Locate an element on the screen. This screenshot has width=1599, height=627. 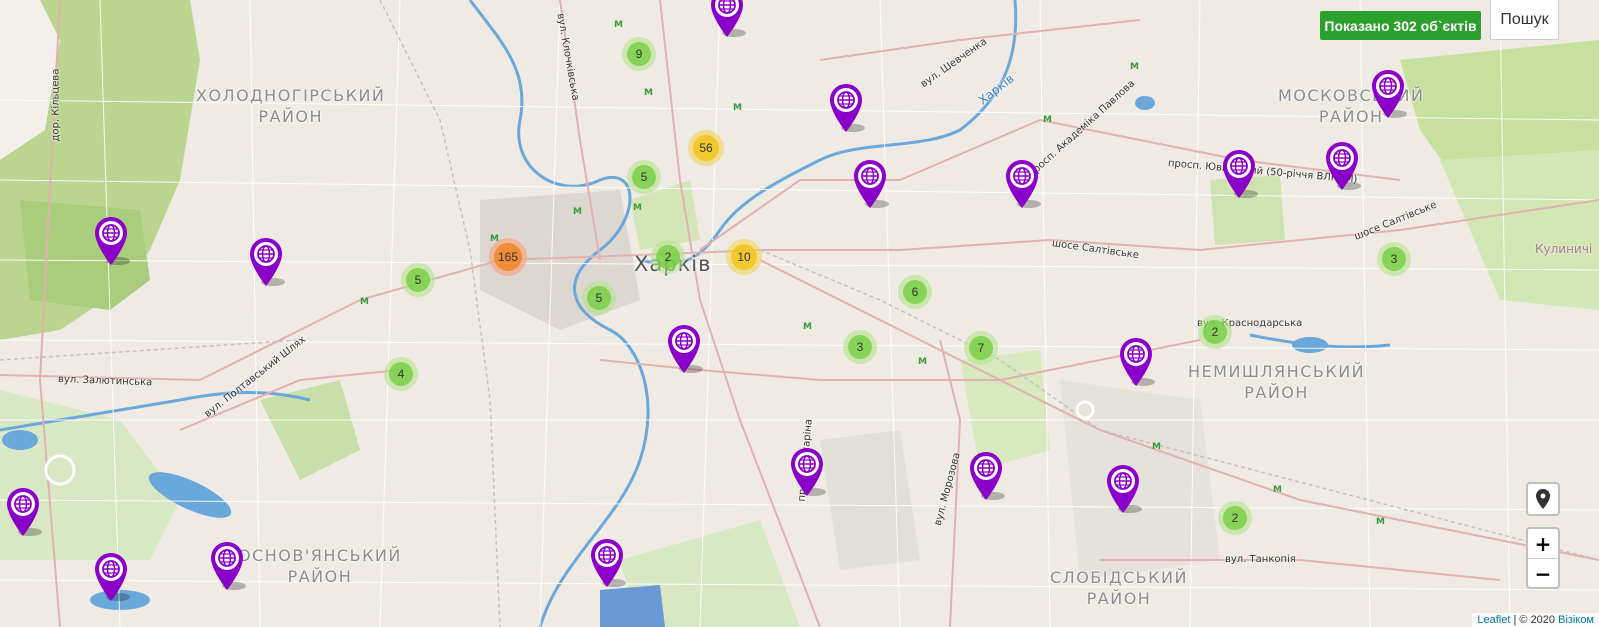
district-label: Основ'янський район is located at coordinates (320, 566).